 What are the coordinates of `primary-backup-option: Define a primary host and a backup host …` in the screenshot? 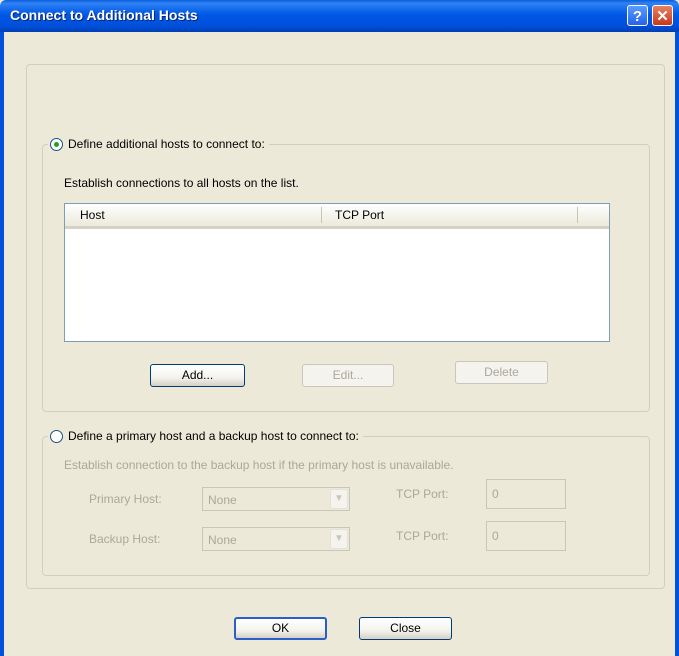 It's located at (205, 436).